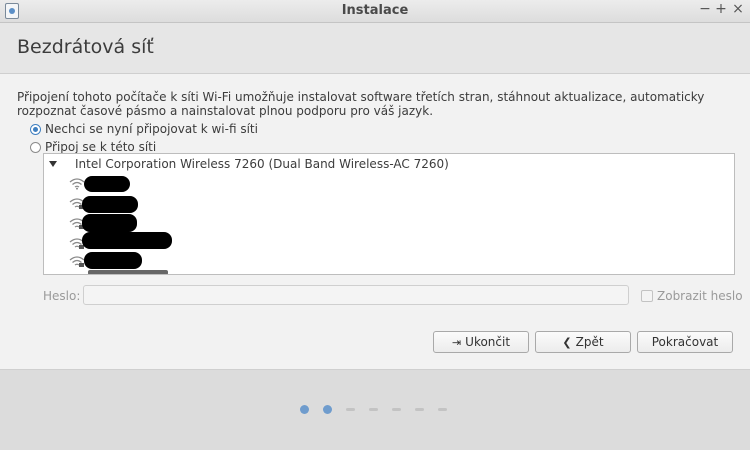  Describe the element at coordinates (738, 9) in the screenshot. I see `close-icon: ×` at that location.